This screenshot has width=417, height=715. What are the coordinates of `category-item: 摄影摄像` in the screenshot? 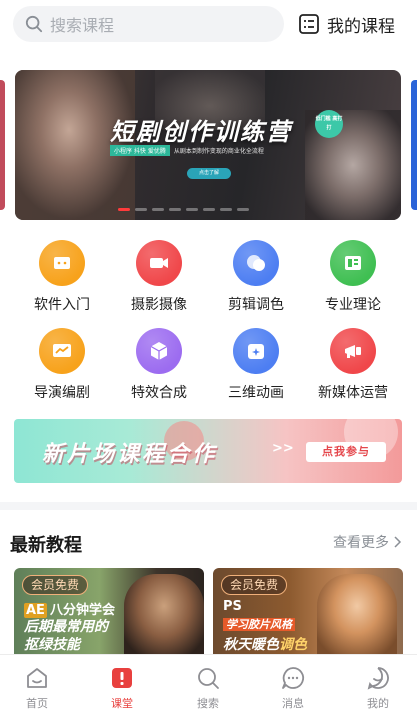 It's located at (159, 280).